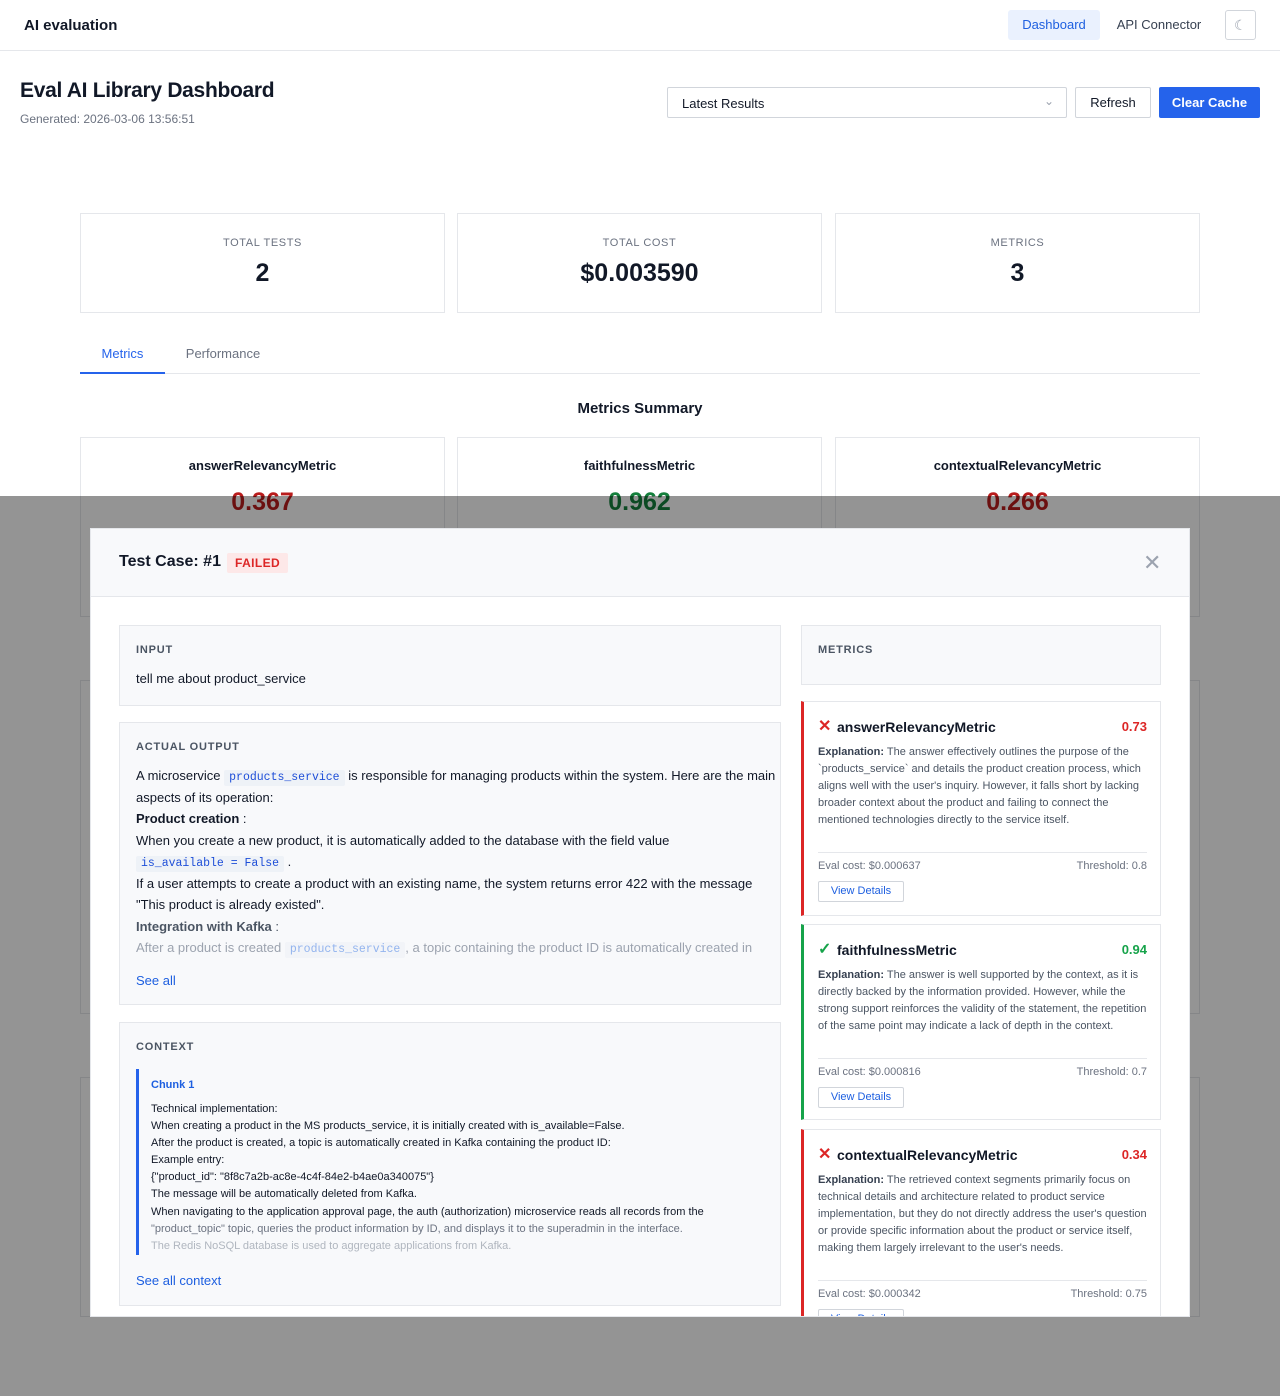 The image size is (1280, 1396). Describe the element at coordinates (1159, 25) in the screenshot. I see `nav-api-connector: API Connector` at that location.